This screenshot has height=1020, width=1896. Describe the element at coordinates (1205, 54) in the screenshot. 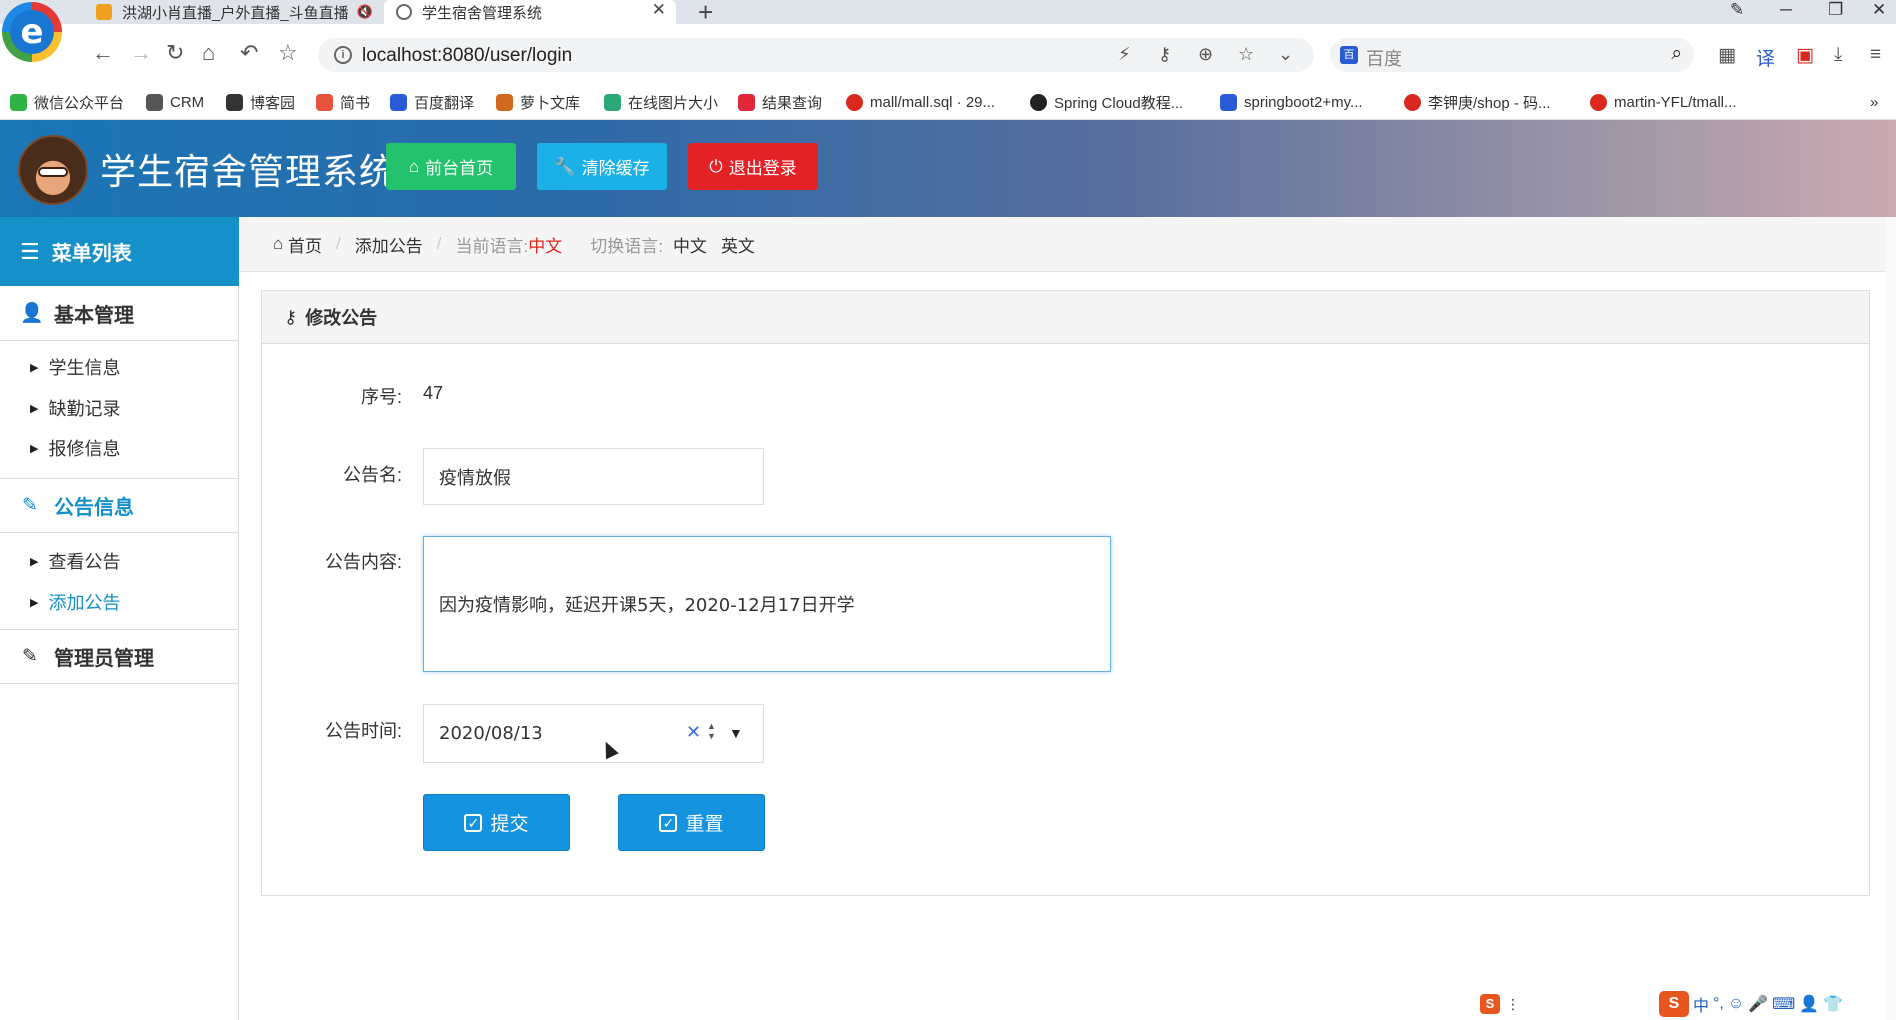

I see `zoom-icon: ⊕` at that location.